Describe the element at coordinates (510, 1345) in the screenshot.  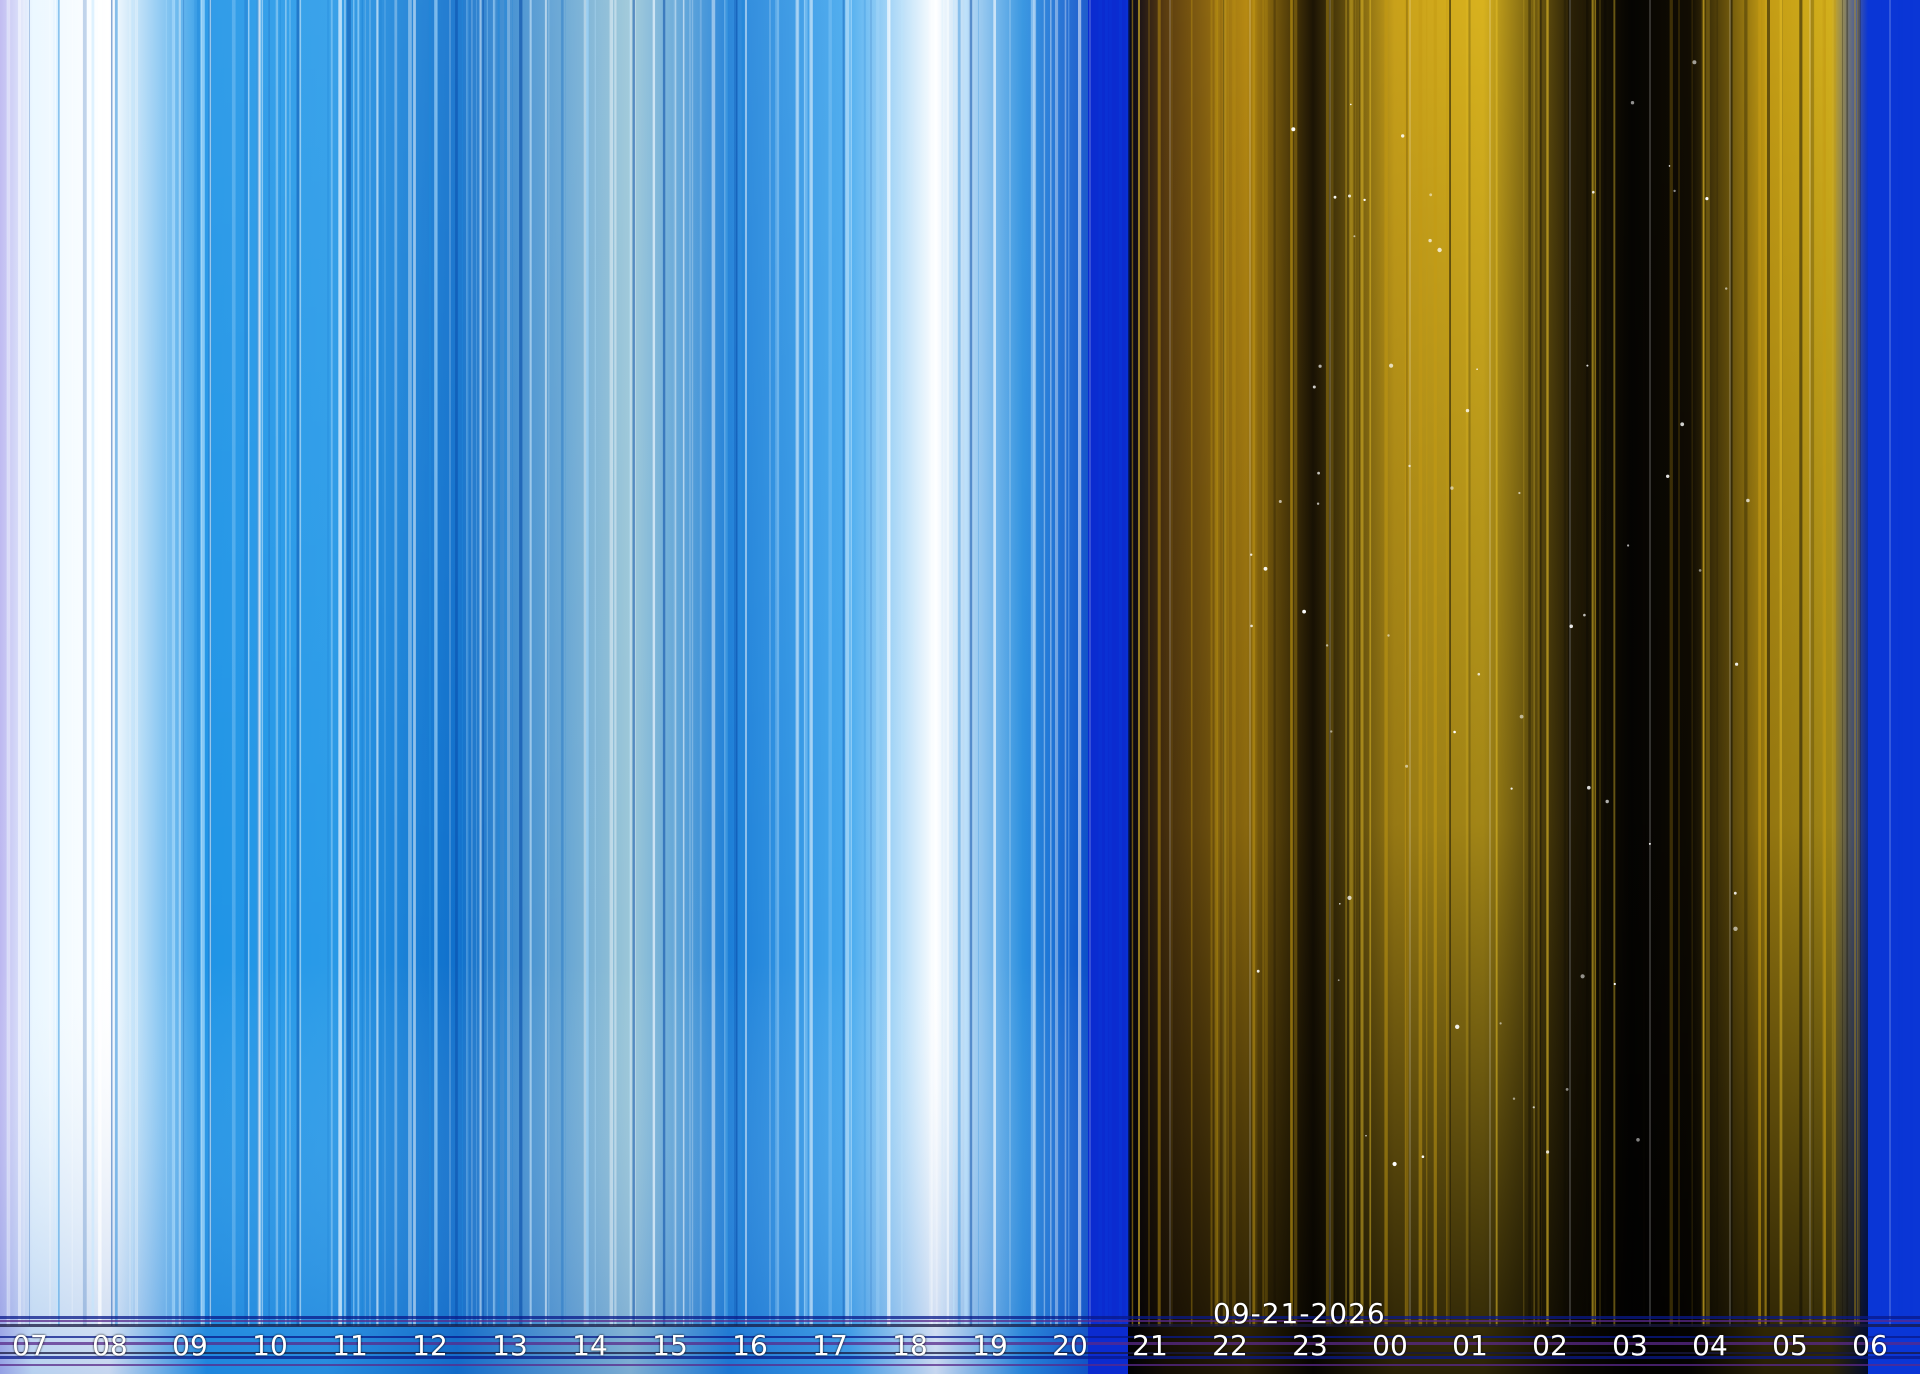
I see `hour-label-13: 13` at that location.